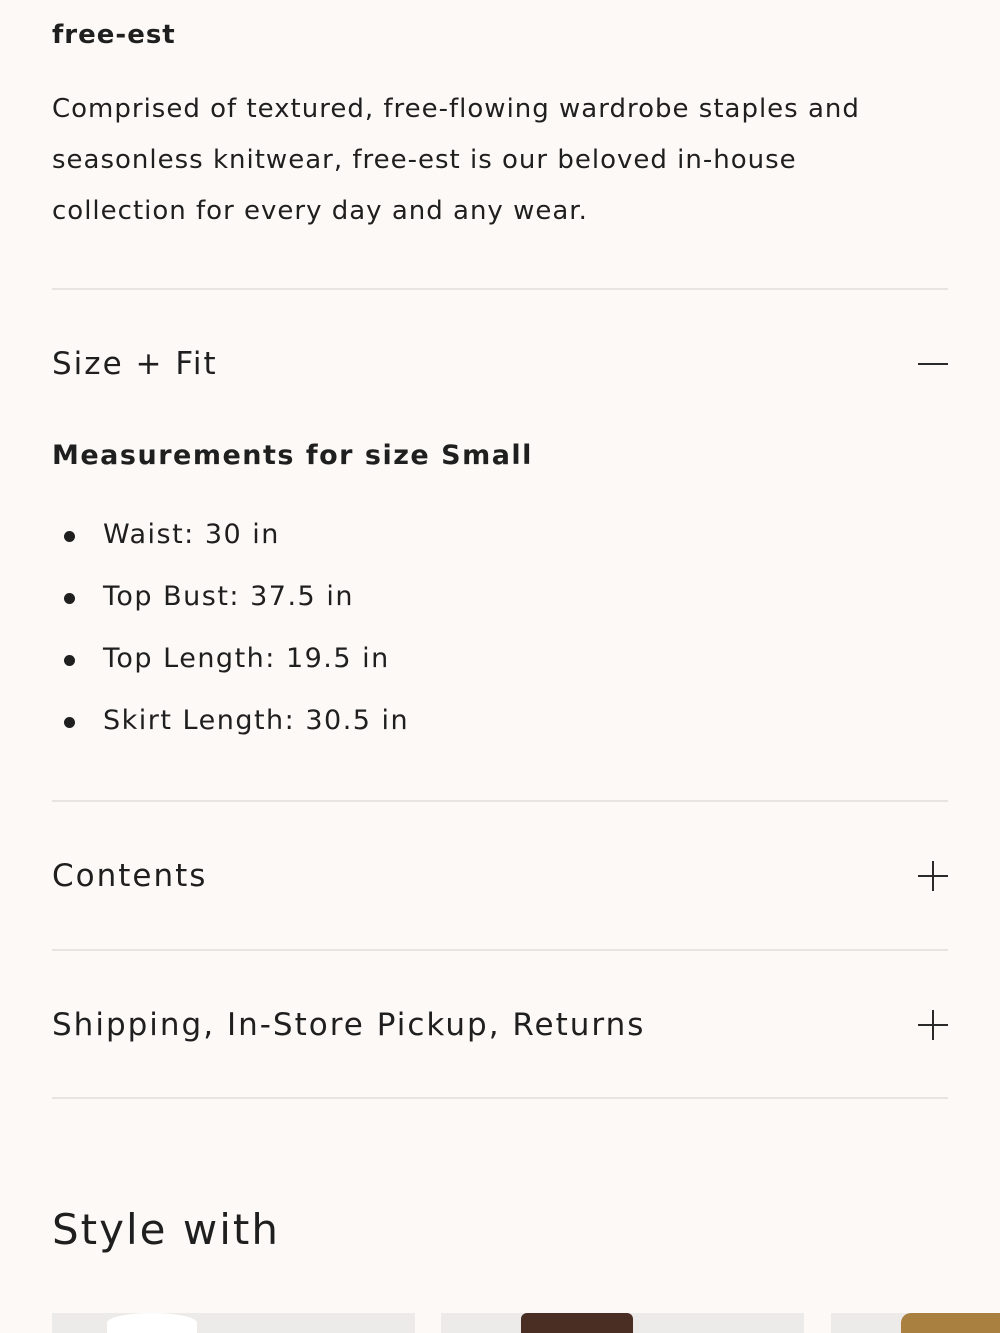  Describe the element at coordinates (135, 364) in the screenshot. I see `size-fit-title: Size + Fit` at that location.